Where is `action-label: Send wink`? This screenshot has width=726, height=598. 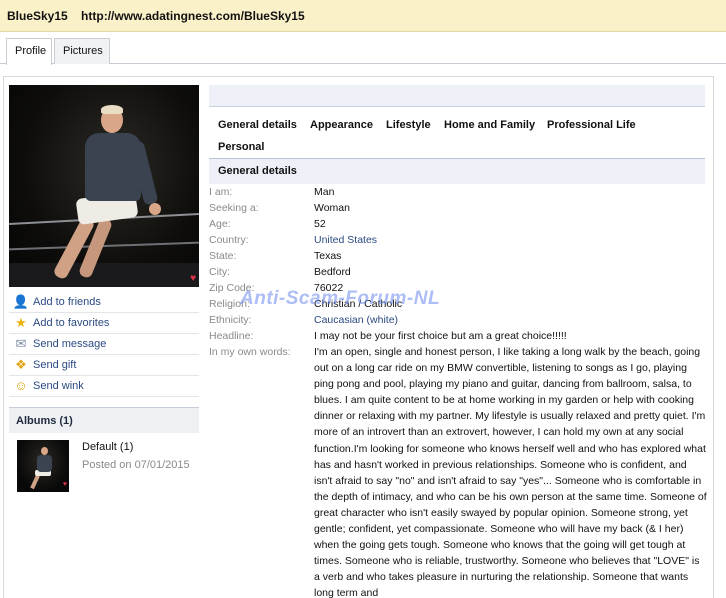
action-label: Send wink is located at coordinates (58, 386).